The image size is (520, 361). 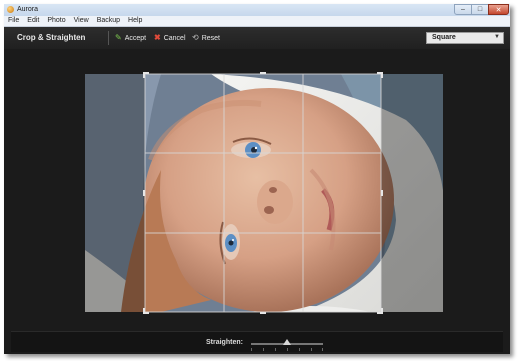 I want to click on straighten-label: Straighten:, so click(x=224, y=342).